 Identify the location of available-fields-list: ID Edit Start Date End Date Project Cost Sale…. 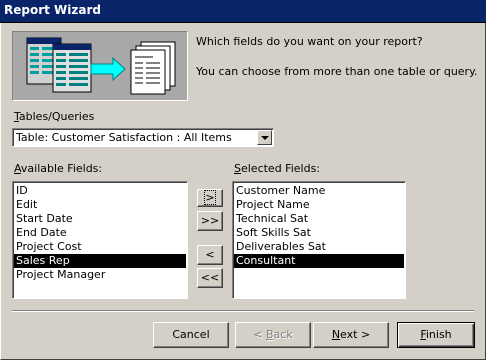
(100, 240).